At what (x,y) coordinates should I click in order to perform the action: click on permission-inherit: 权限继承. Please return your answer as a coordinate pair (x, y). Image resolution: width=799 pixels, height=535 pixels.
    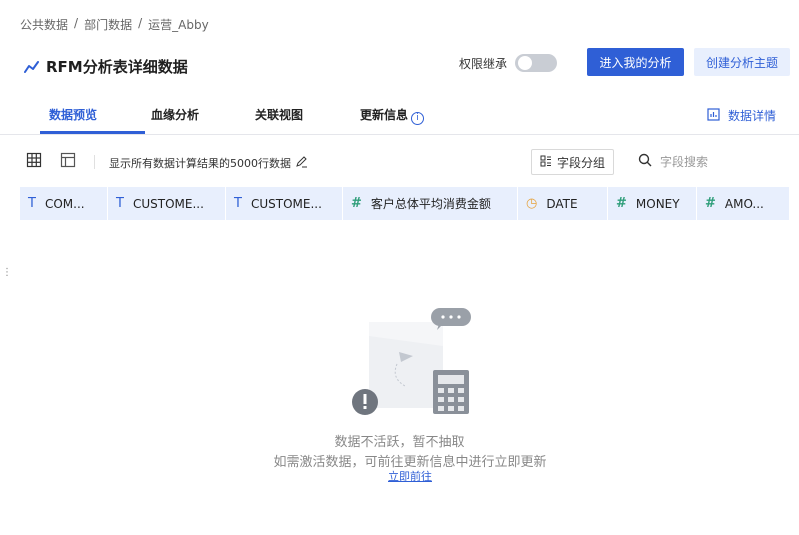
    Looking at the image, I should click on (508, 63).